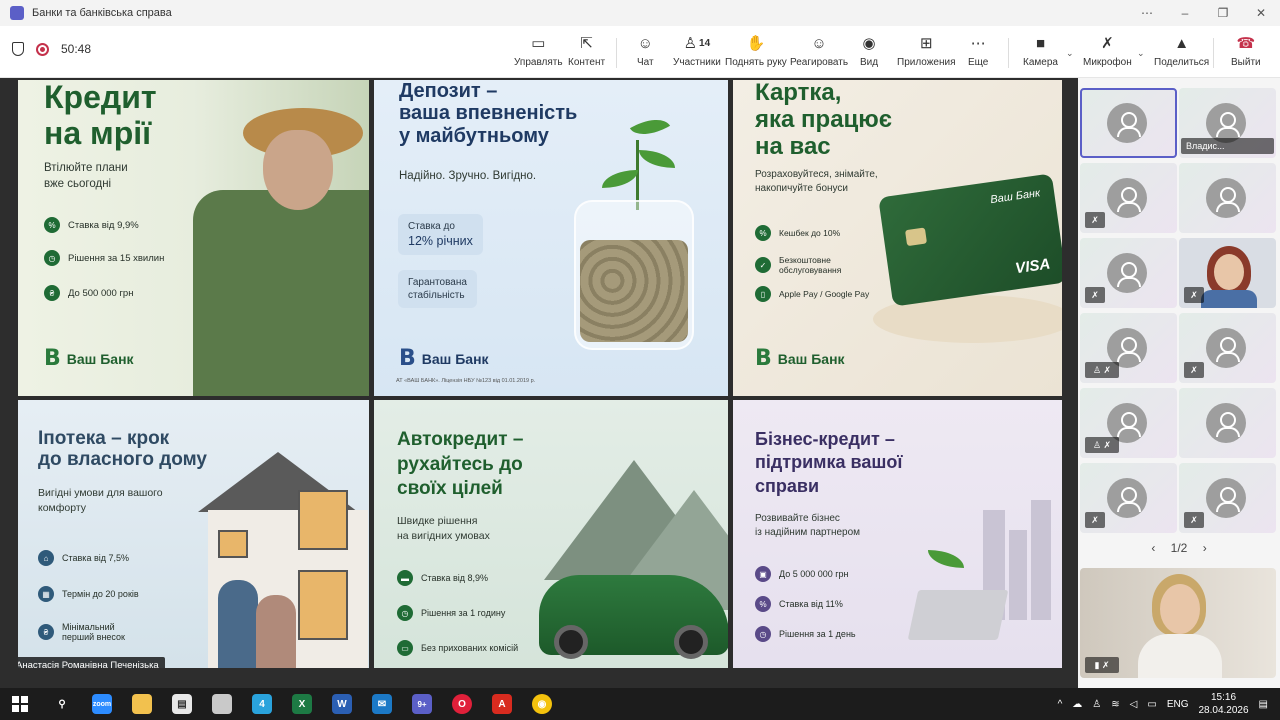 This screenshot has height=720, width=1280. I want to click on camera-icon: ■, so click(1040, 43).